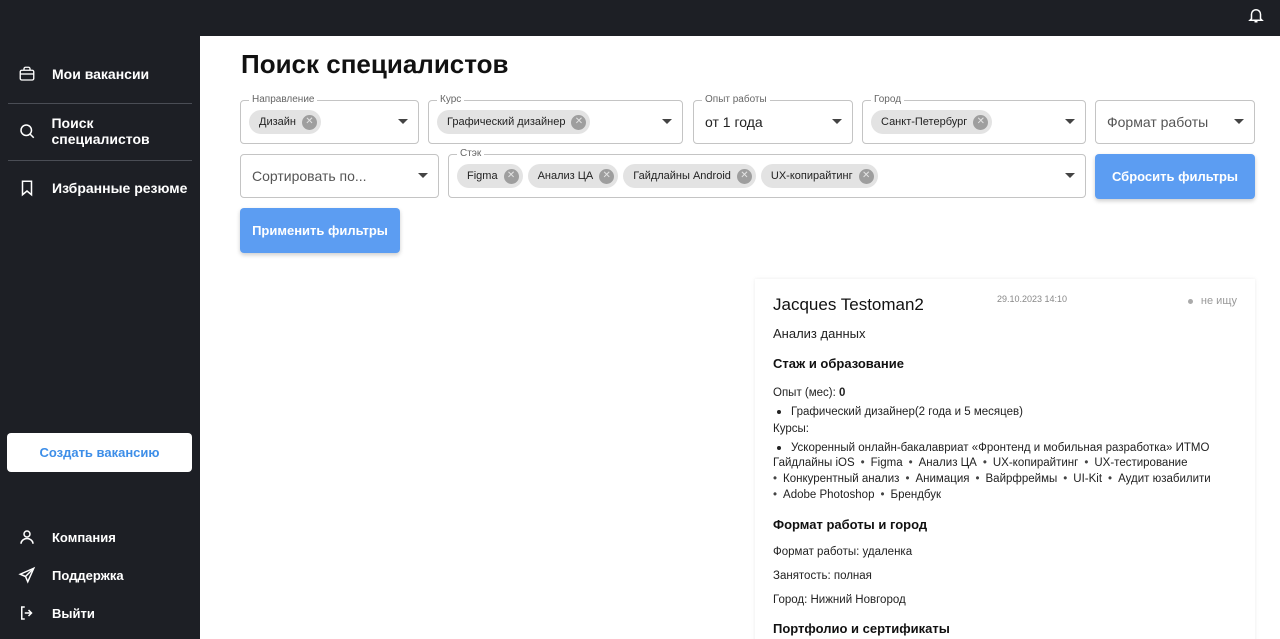 The image size is (1280, 639). I want to click on chip-label: Графический дизайнер, so click(506, 122).